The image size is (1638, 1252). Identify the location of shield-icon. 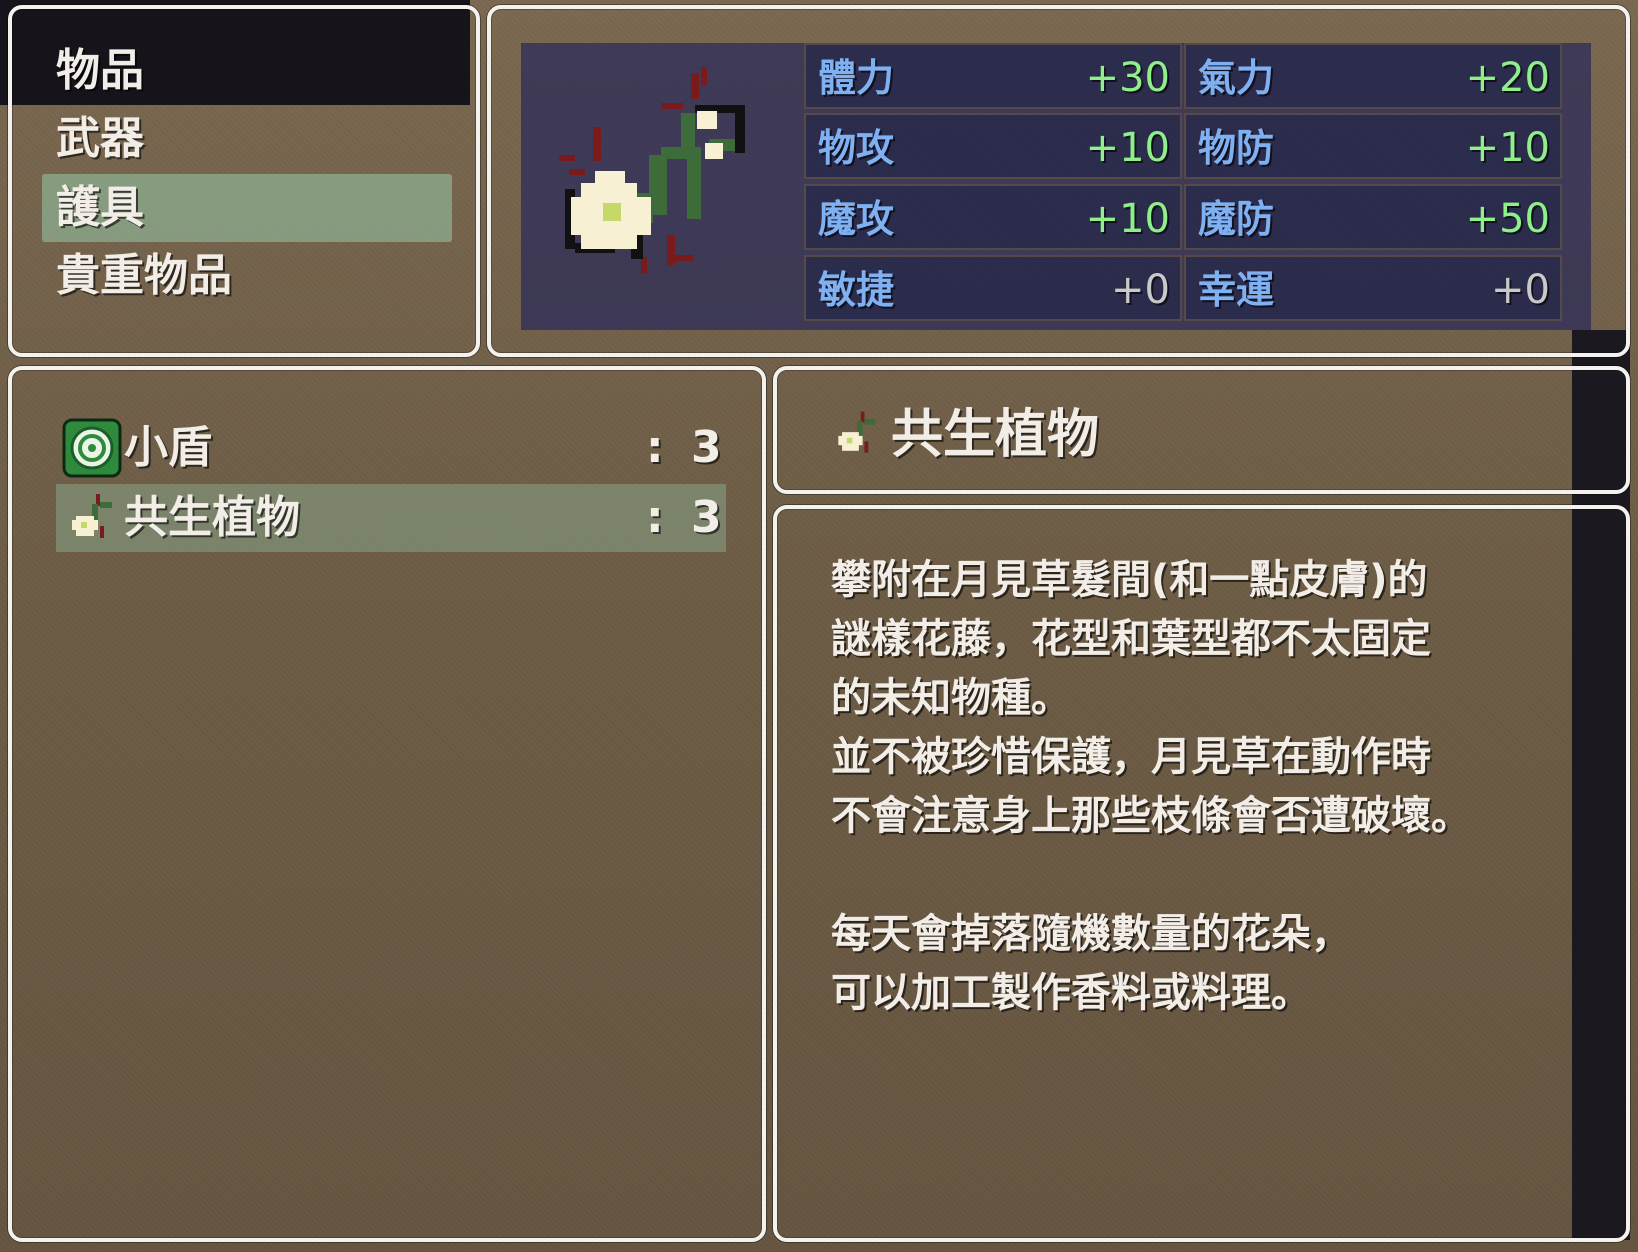
(92, 448).